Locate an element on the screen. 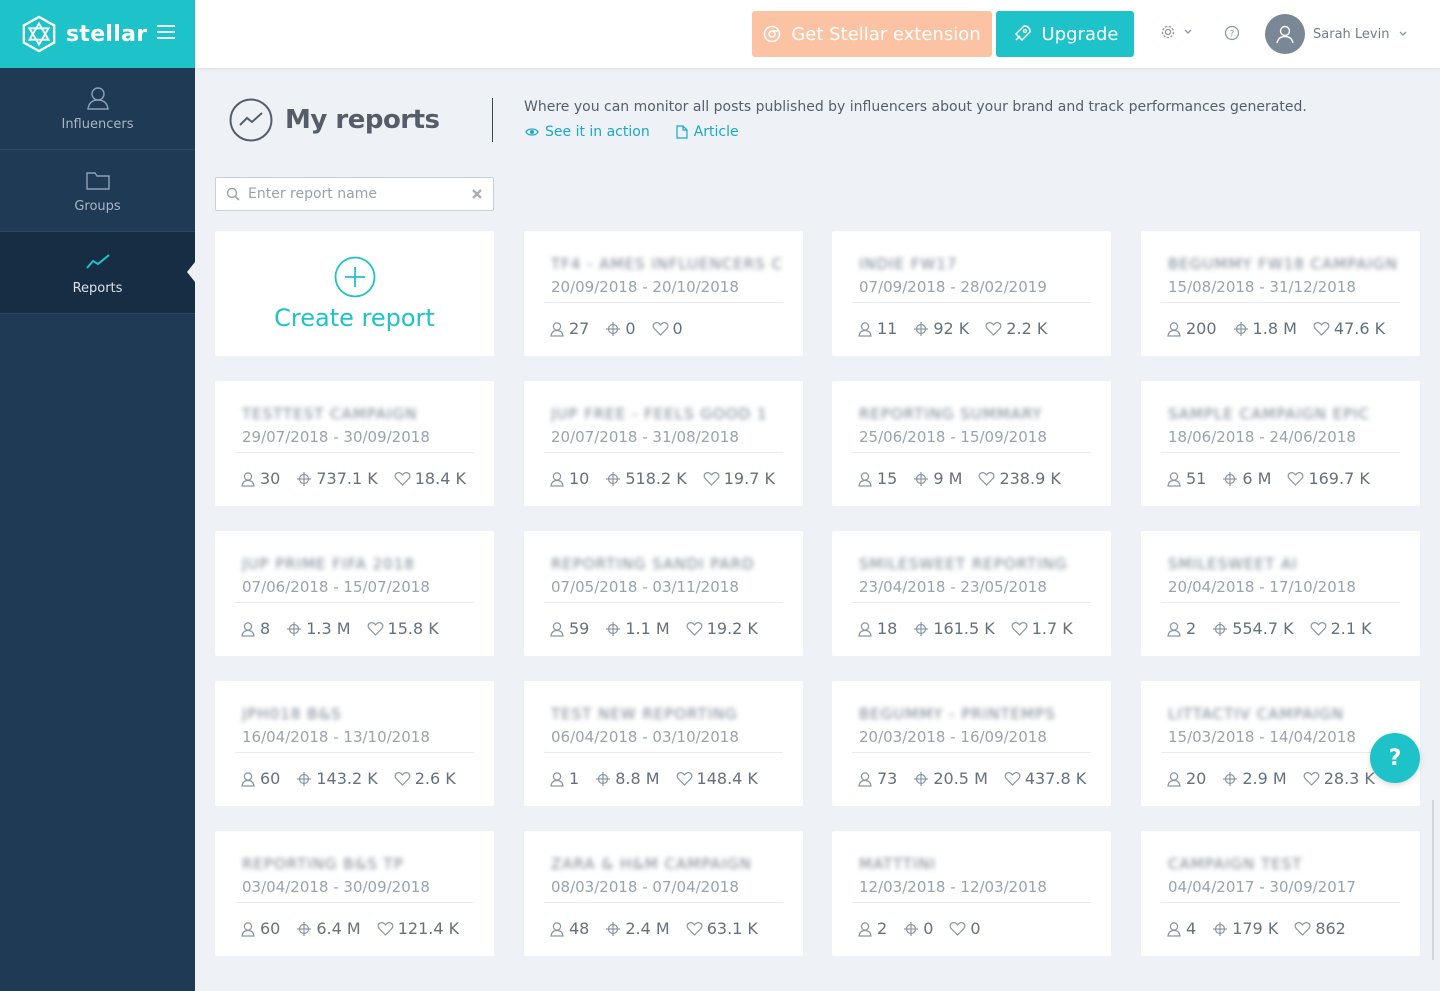  stat-reach: 143.2 K is located at coordinates (337, 778).